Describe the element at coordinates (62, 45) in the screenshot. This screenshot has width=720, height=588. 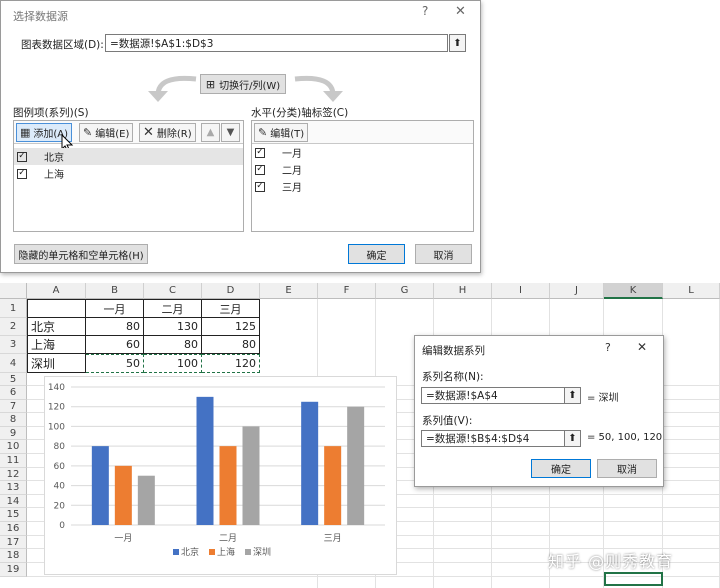
I see `range-label: 图表数据区域(D):` at that location.